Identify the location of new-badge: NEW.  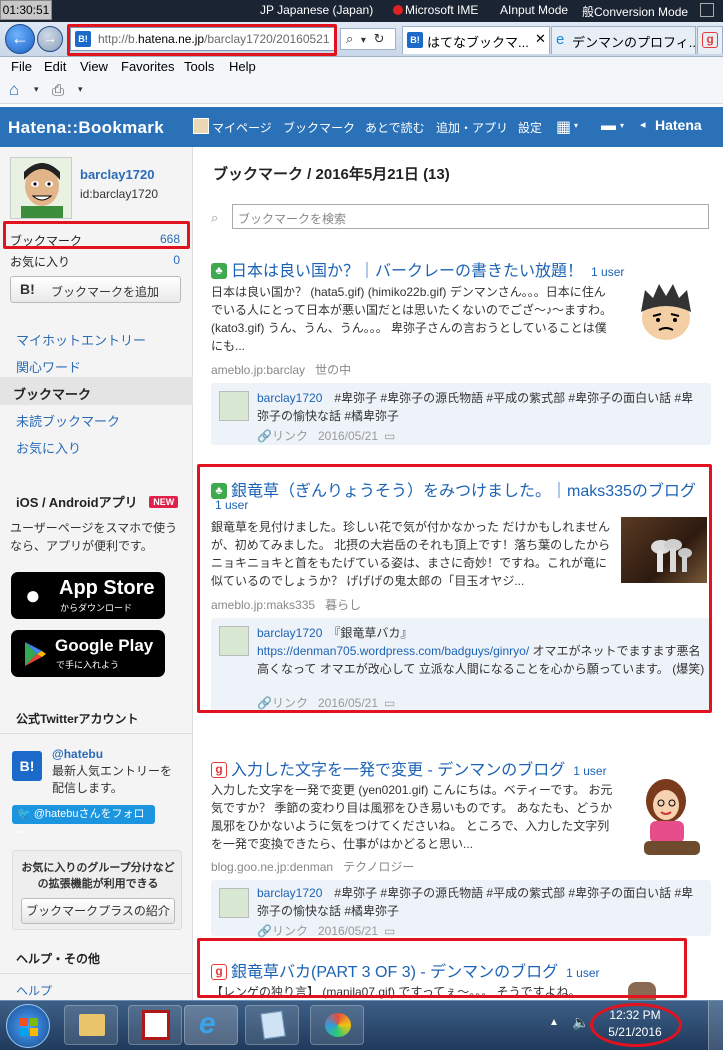
(164, 502).